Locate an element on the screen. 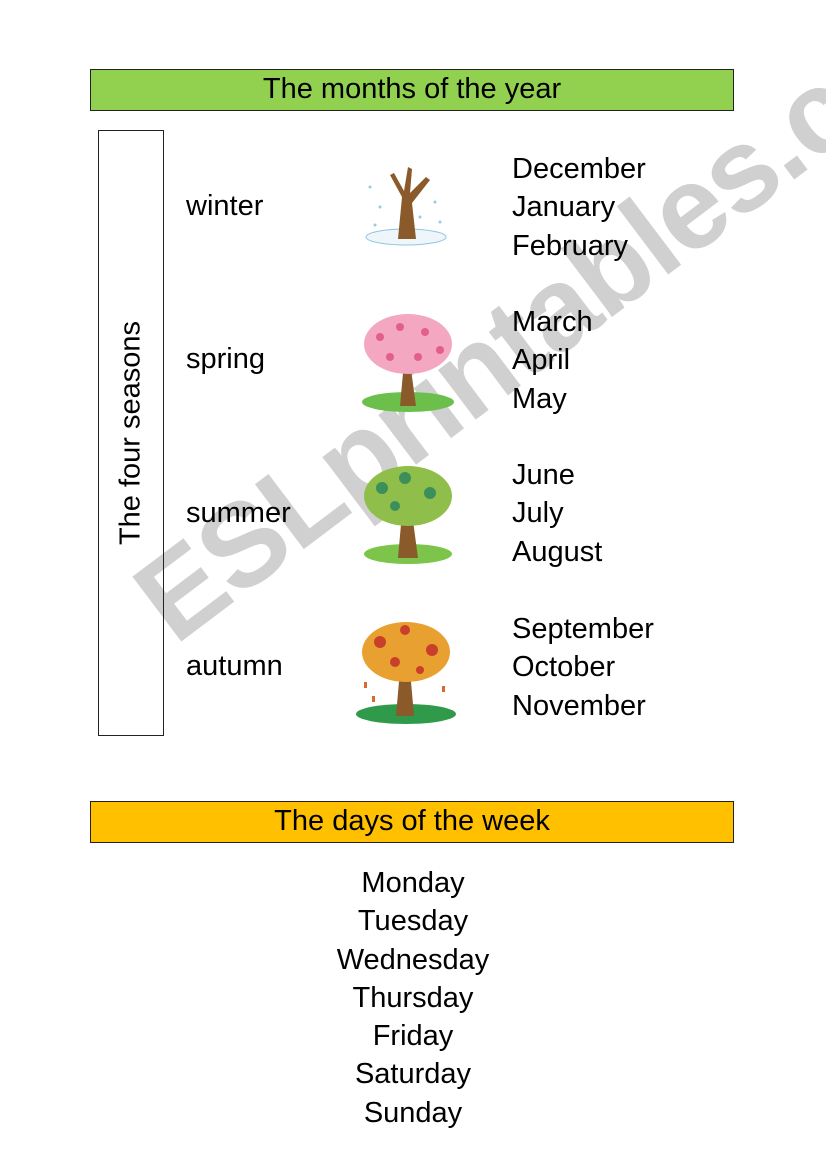  season-summer: summer is located at coordinates (238, 513).